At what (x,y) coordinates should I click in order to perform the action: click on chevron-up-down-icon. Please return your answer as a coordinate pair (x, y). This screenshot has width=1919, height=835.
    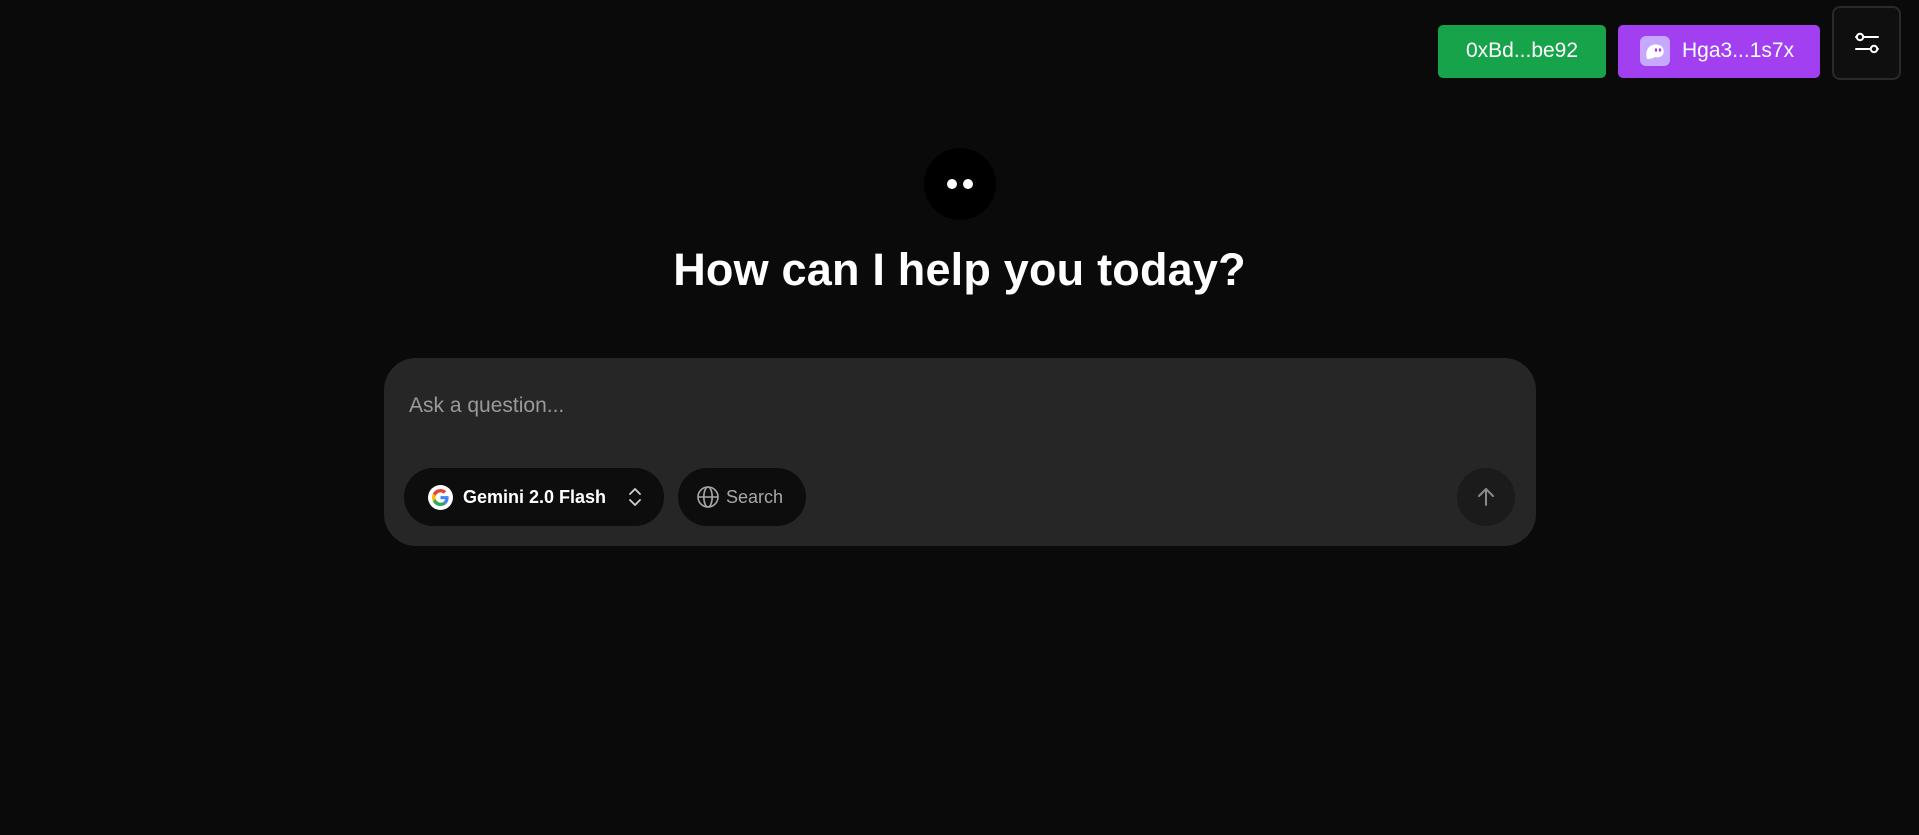
    Looking at the image, I should click on (635, 497).